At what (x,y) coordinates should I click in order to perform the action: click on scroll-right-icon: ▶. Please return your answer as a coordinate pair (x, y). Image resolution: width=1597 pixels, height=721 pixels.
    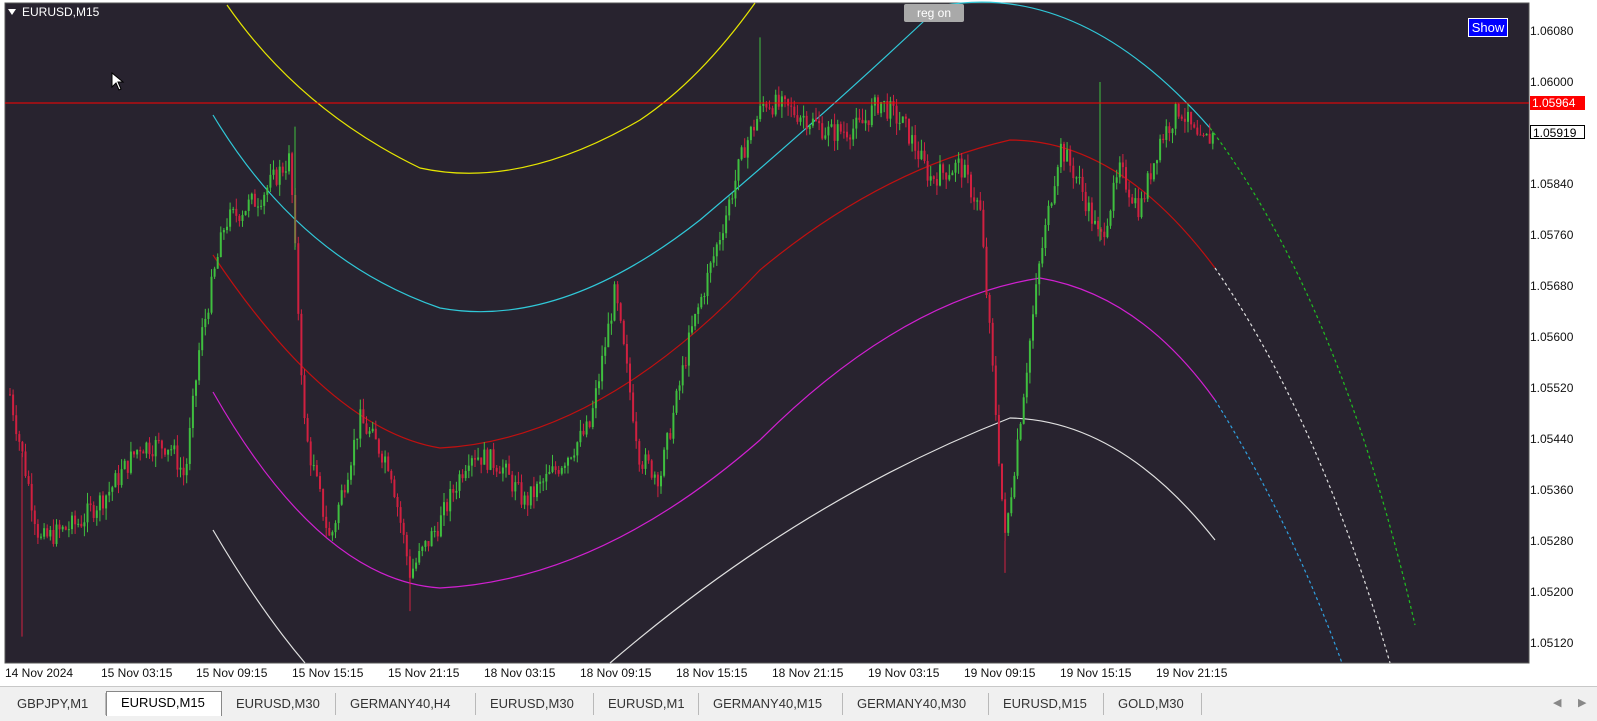
    Looking at the image, I should click on (1582, 702).